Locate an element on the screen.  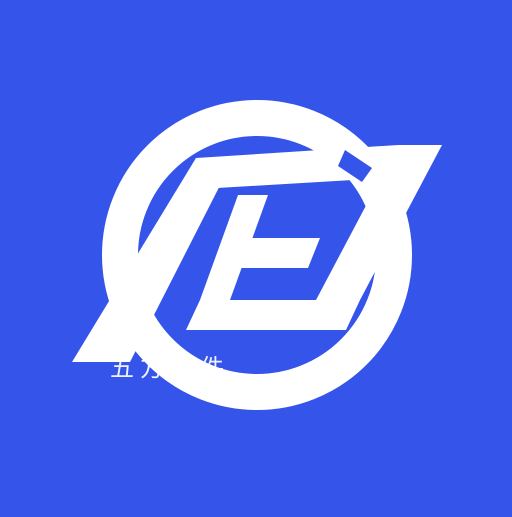
logo-crossbar is located at coordinates (267, 253).